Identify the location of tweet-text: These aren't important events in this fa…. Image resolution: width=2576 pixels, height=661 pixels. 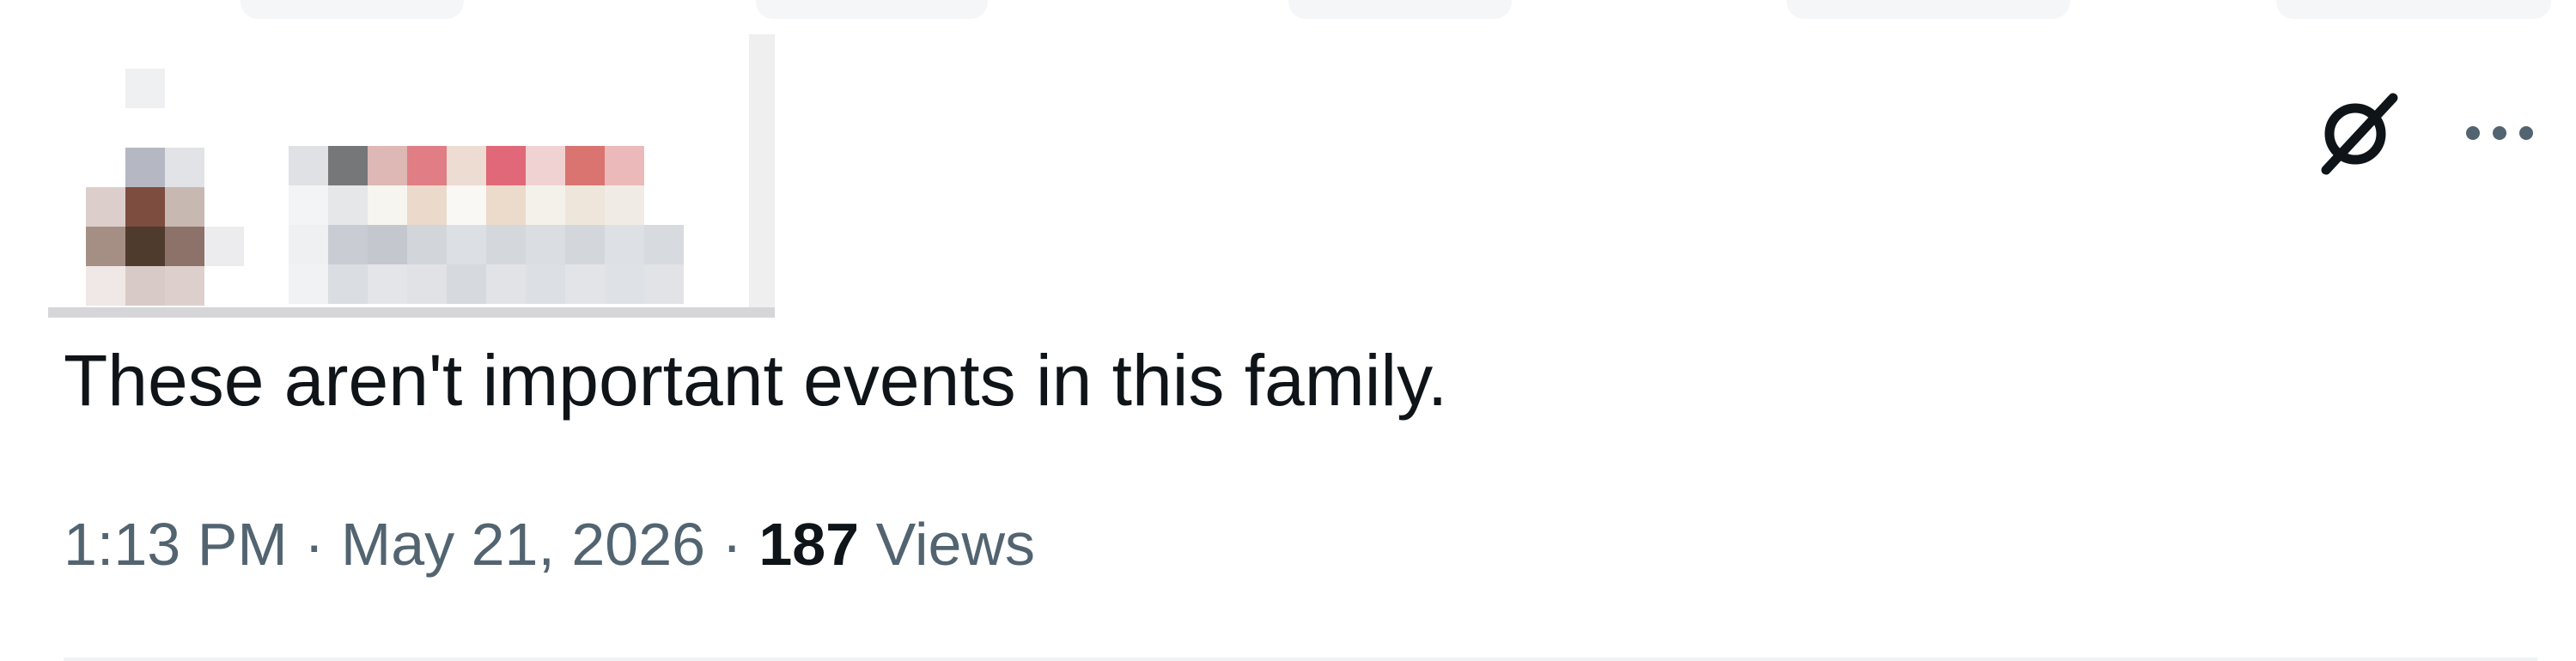
(756, 381).